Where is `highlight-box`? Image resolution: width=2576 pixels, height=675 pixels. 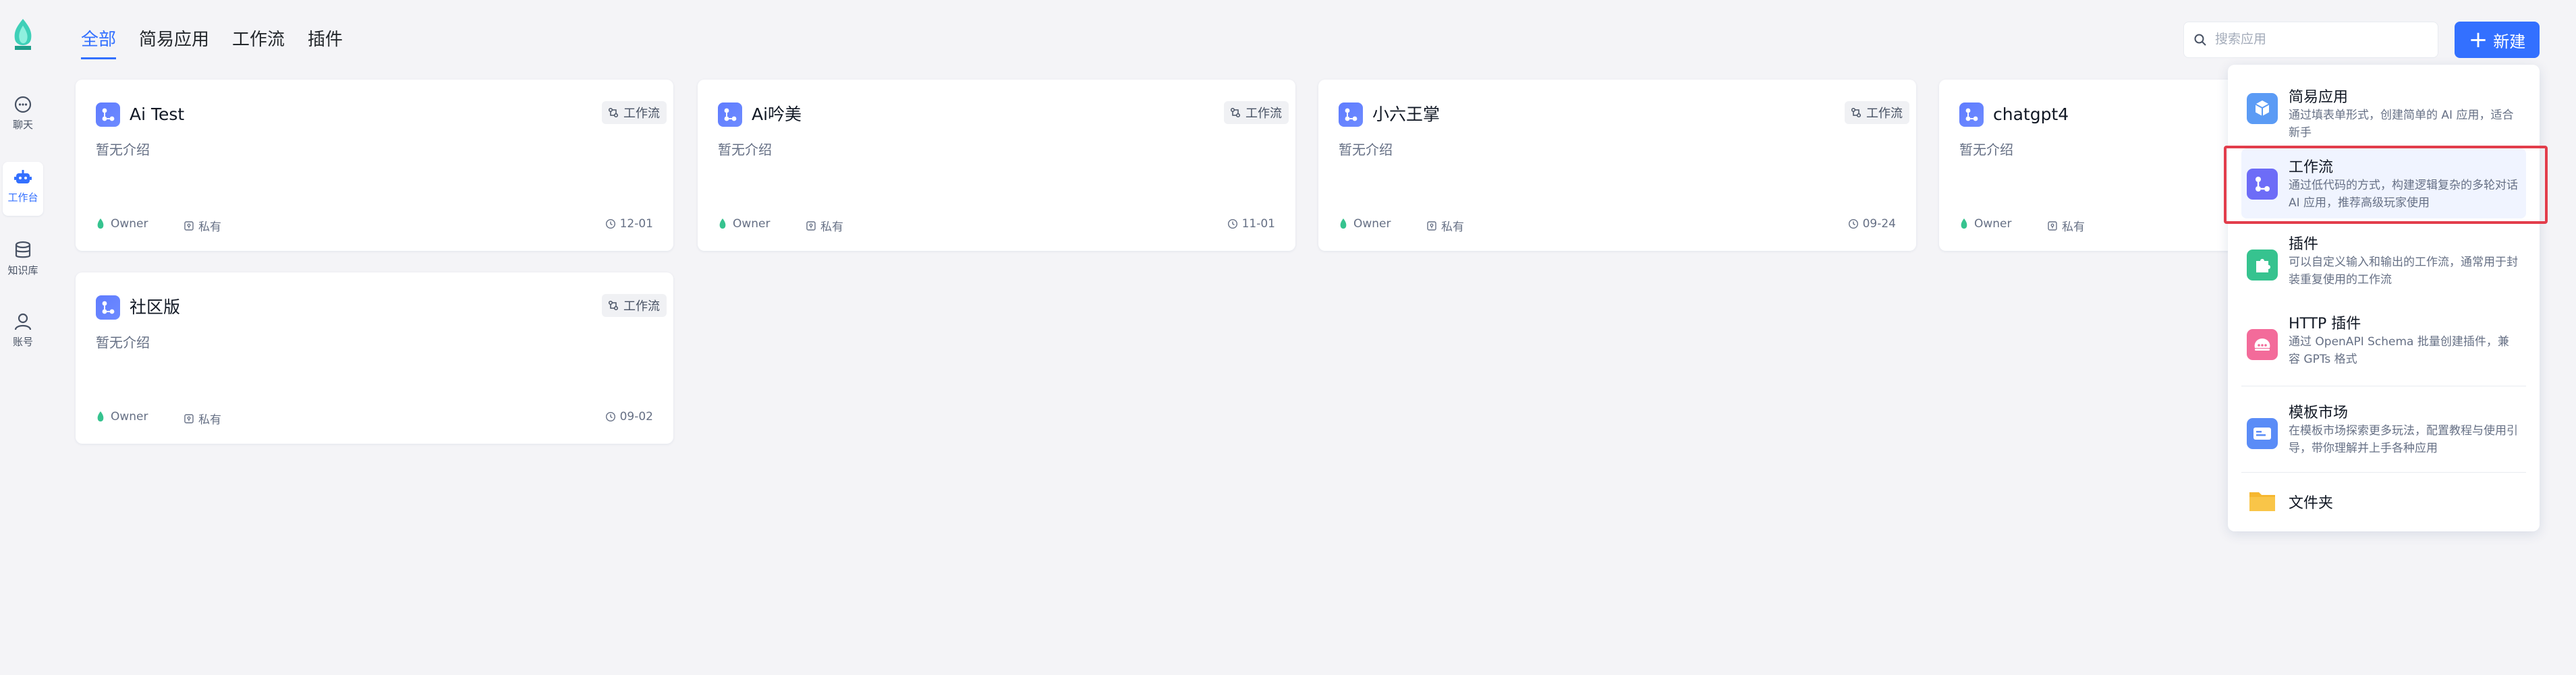 highlight-box is located at coordinates (2386, 185).